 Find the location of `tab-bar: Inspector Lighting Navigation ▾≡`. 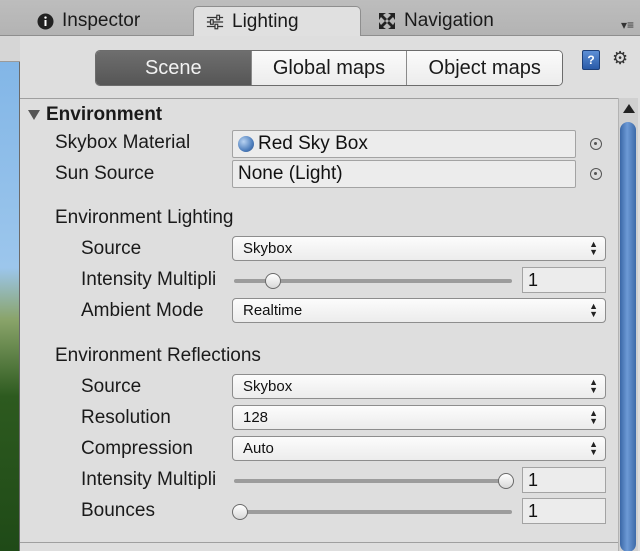

tab-bar: Inspector Lighting Navigation ▾≡ is located at coordinates (320, 18).